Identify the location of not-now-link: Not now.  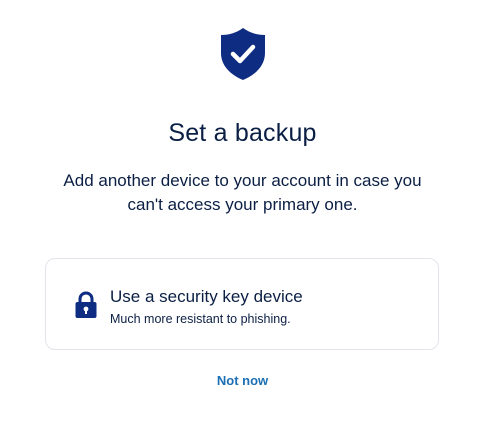
(242, 381).